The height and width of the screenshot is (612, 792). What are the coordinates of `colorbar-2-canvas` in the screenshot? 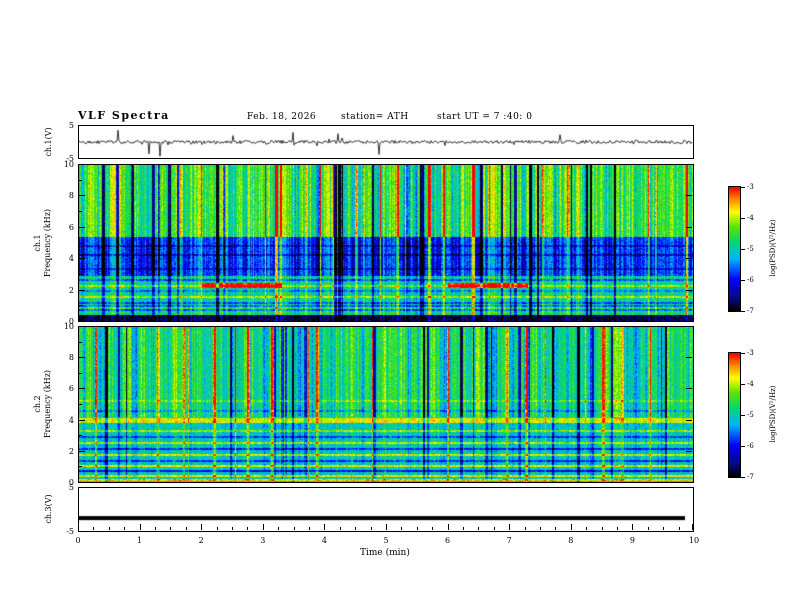 It's located at (734, 415).